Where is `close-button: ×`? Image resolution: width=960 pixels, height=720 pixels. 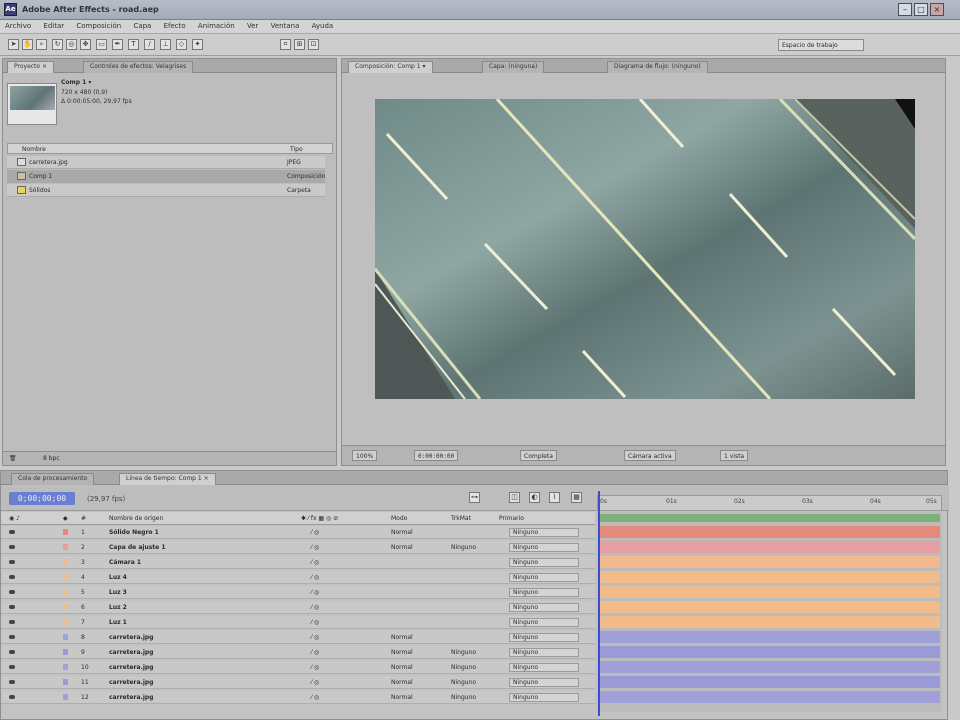
close-button: × is located at coordinates (937, 9).